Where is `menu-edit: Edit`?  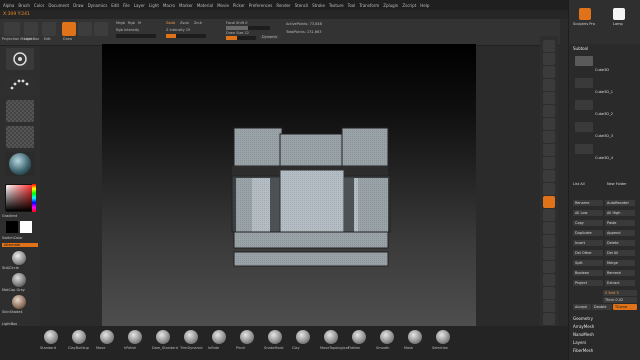
menu-edit: Edit is located at coordinates (115, 5).